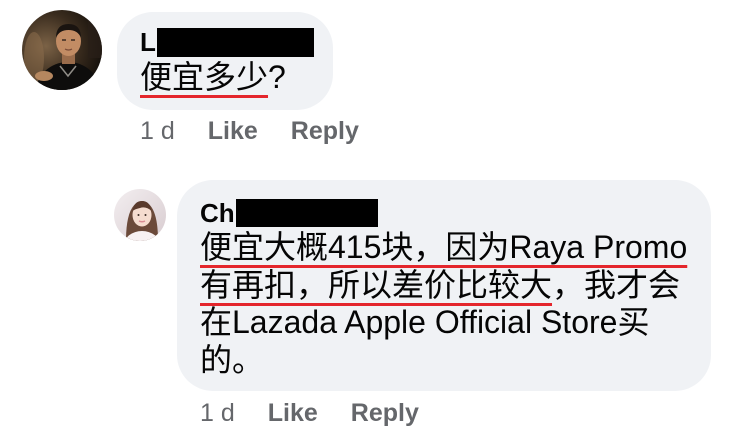 The width and height of the screenshot is (749, 439). I want to click on reply-text-line: 有再扣，所以差价比较大，我才会, so click(443, 286).